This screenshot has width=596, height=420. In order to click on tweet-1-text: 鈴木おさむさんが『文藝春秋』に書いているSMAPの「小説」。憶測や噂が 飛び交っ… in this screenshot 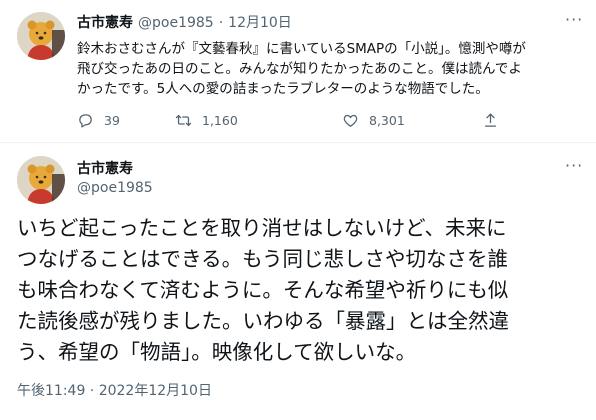, I will do `click(301, 69)`.